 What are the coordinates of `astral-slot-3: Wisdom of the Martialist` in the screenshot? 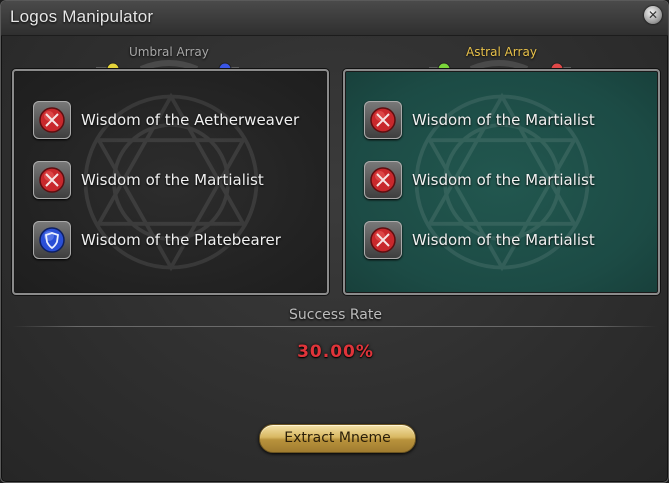 It's located at (479, 240).